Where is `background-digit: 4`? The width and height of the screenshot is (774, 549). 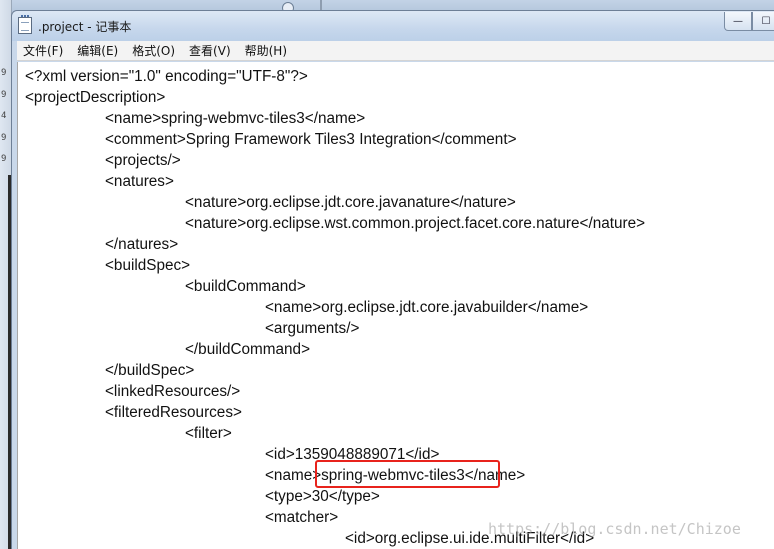
background-digit: 4 is located at coordinates (4, 116).